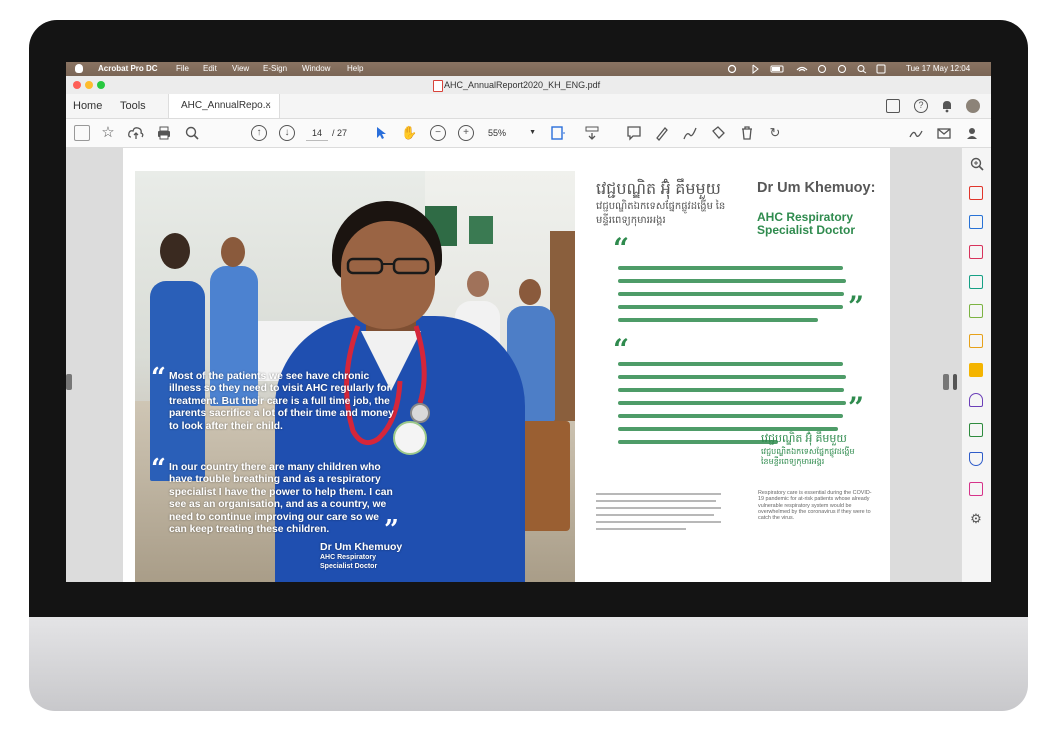  What do you see at coordinates (182, 69) in the screenshot?
I see `menu-file: File` at bounding box center [182, 69].